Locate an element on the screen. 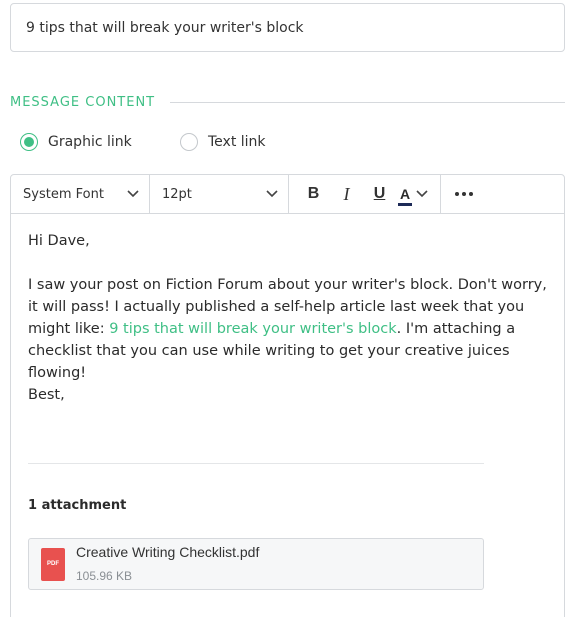 The image size is (576, 617). radio-text-link-label: Text link is located at coordinates (237, 142).